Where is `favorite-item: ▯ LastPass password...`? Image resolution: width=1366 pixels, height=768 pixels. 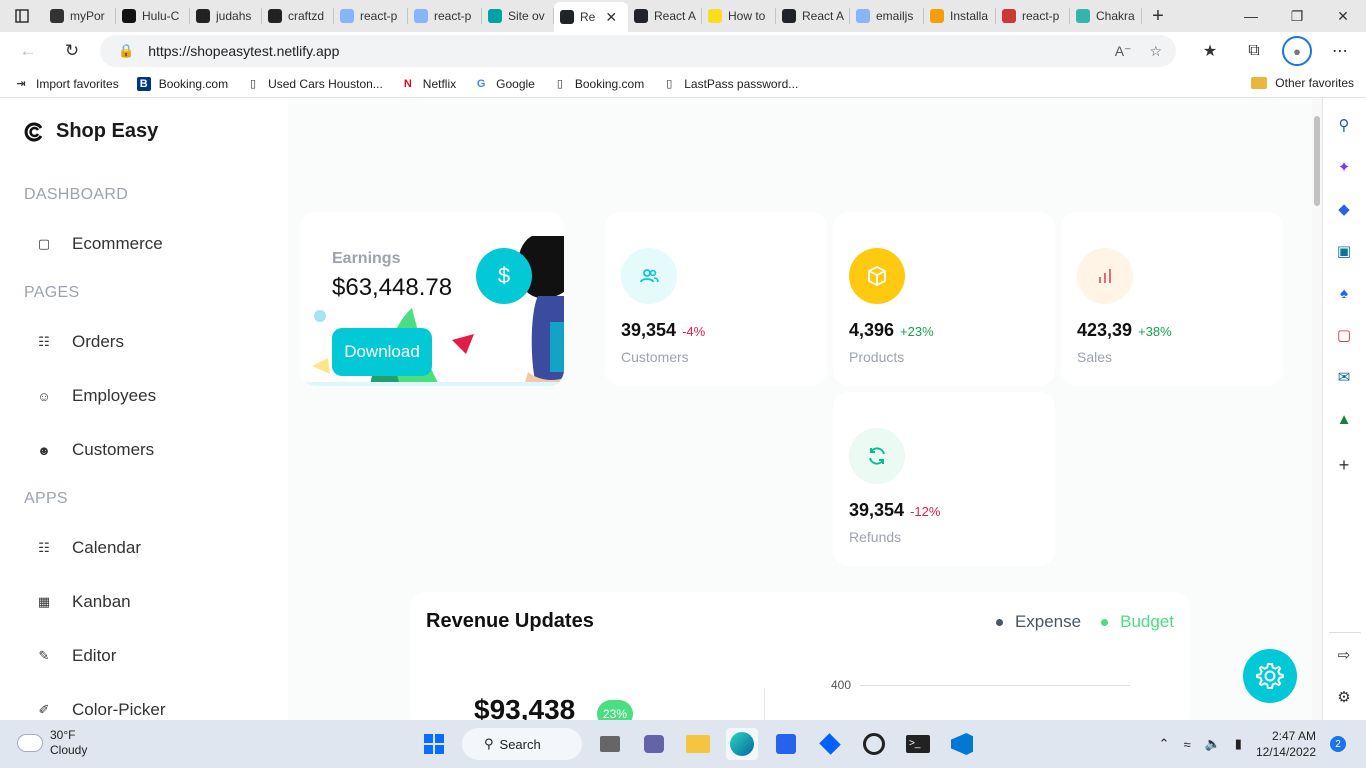
favorite-item: ▯ LastPass password... is located at coordinates (730, 84).